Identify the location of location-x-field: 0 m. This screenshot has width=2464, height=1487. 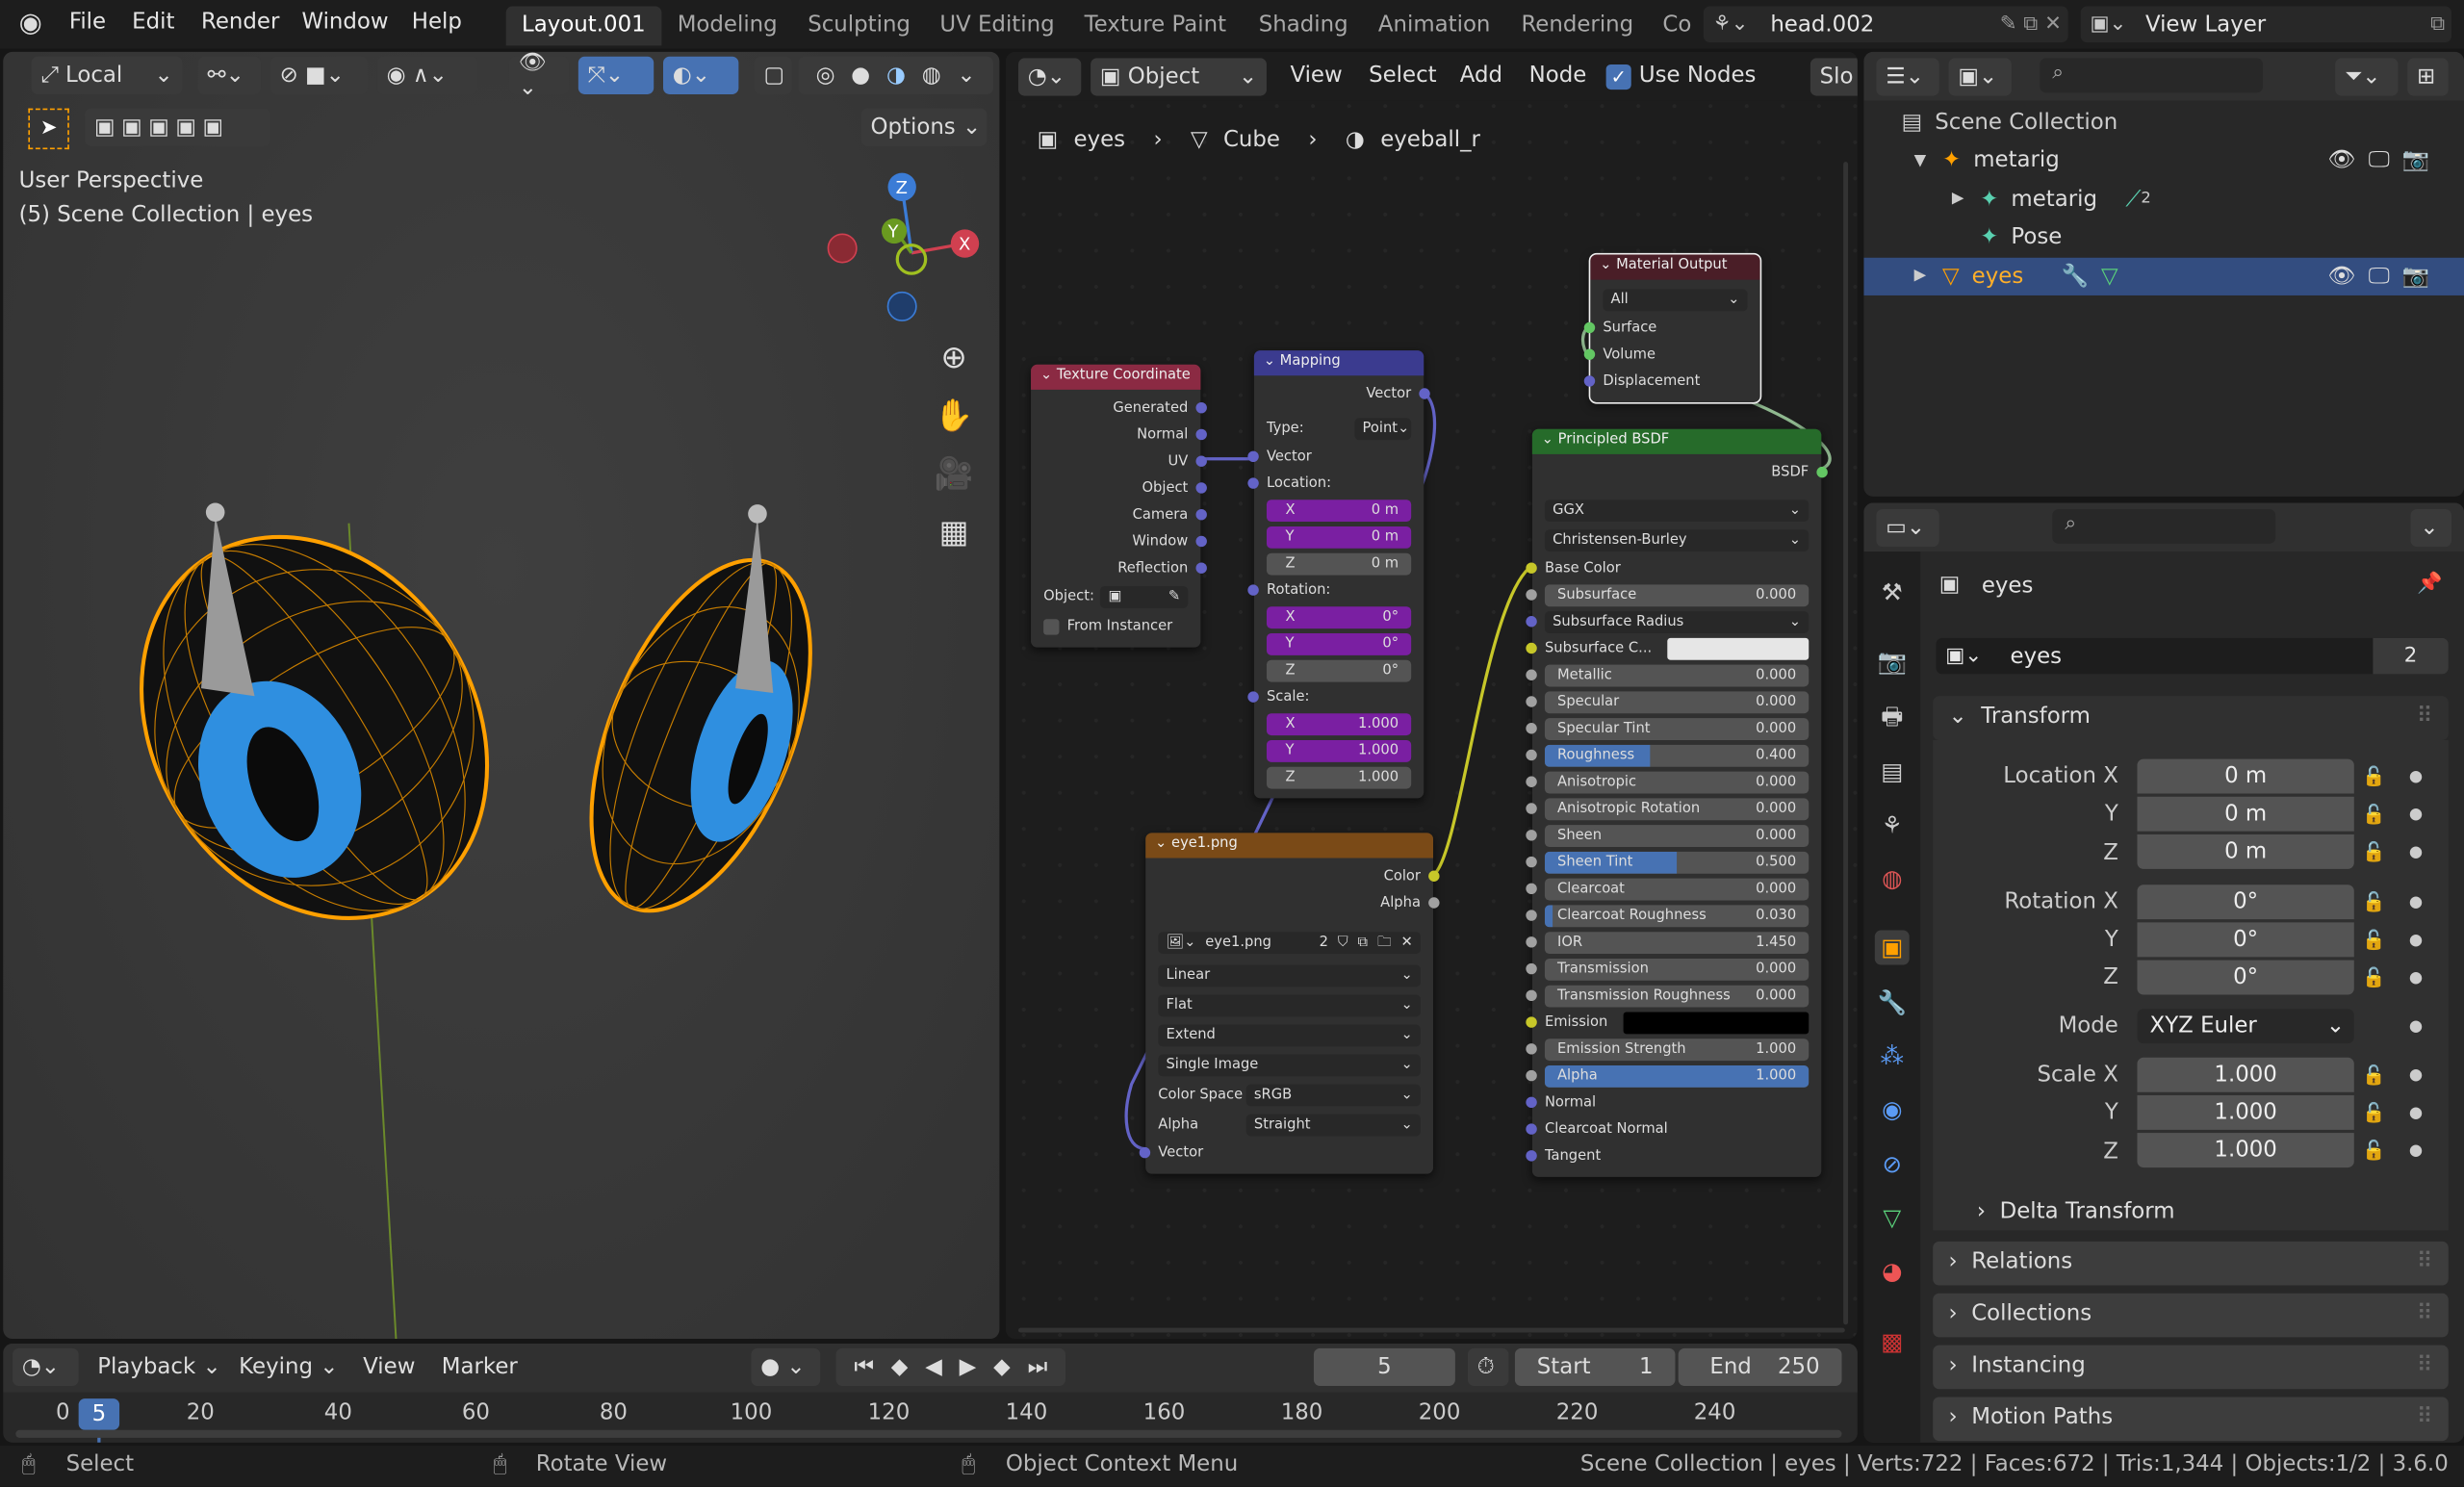
(2245, 776).